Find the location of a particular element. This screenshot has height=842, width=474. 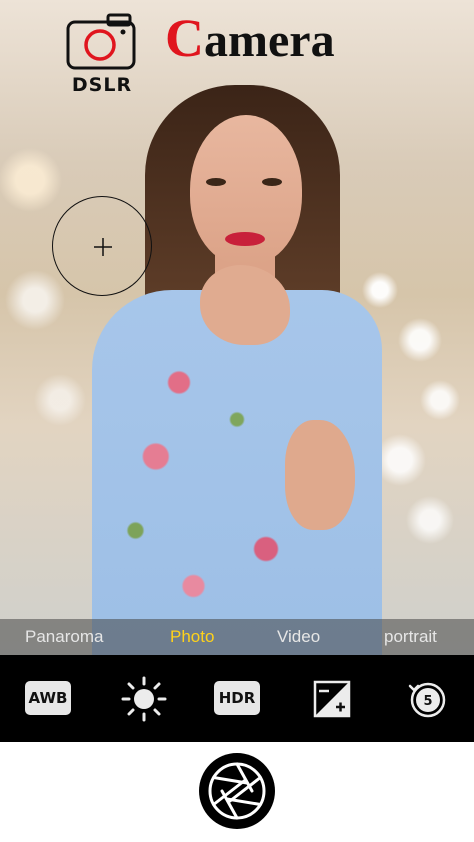

shutter-area is located at coordinates (237, 792).